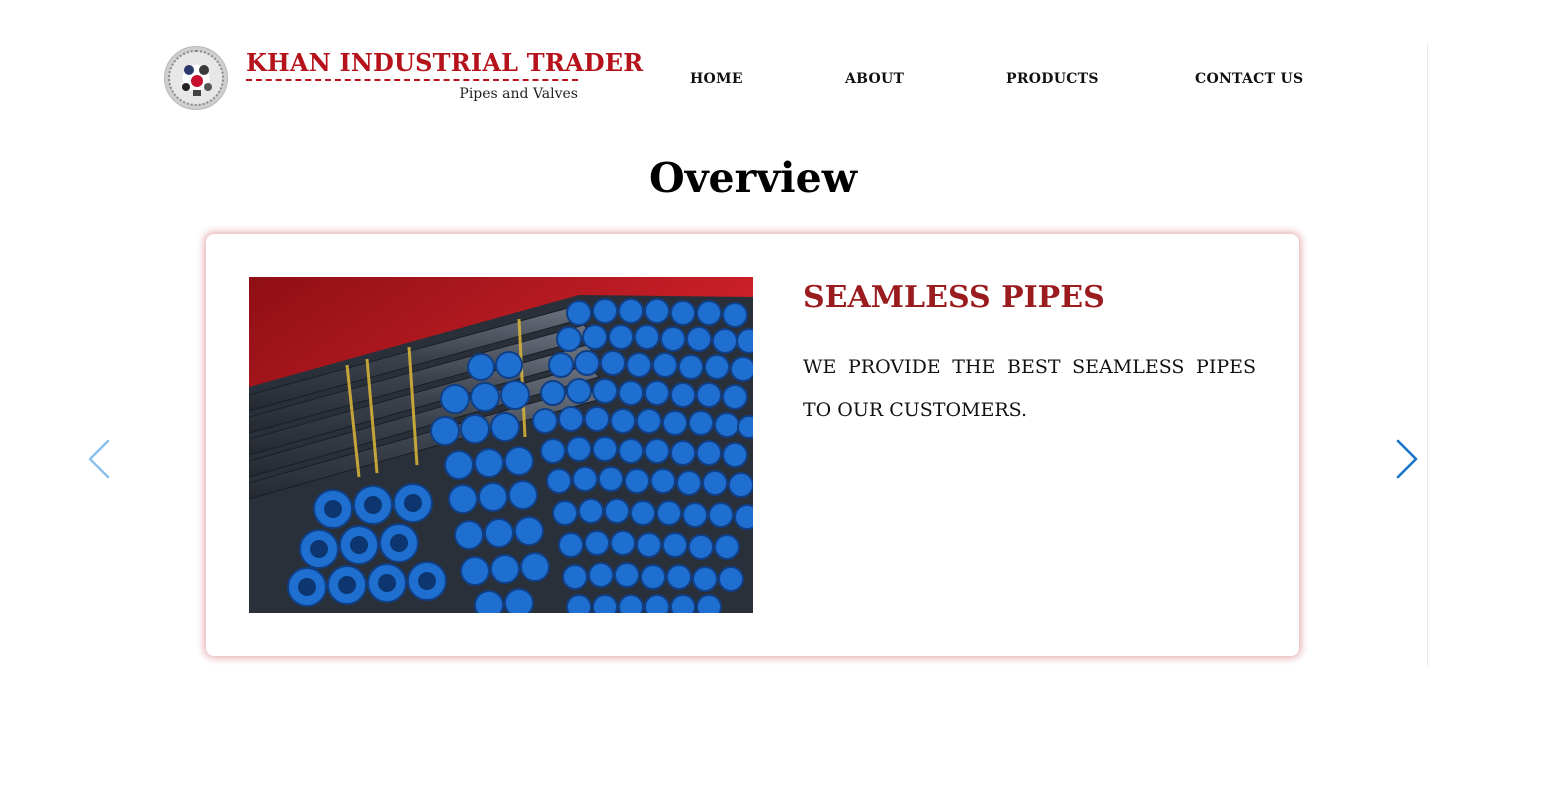 The image size is (1566, 808). I want to click on nav-products: PRODUCTS, so click(1052, 79).